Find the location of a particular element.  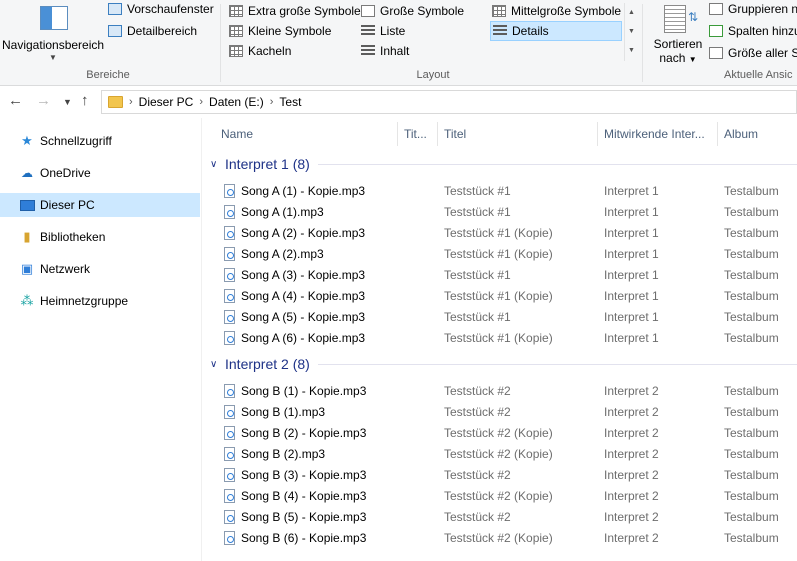

size-all-columns-label: Größe aller Sp is located at coordinates (762, 53).